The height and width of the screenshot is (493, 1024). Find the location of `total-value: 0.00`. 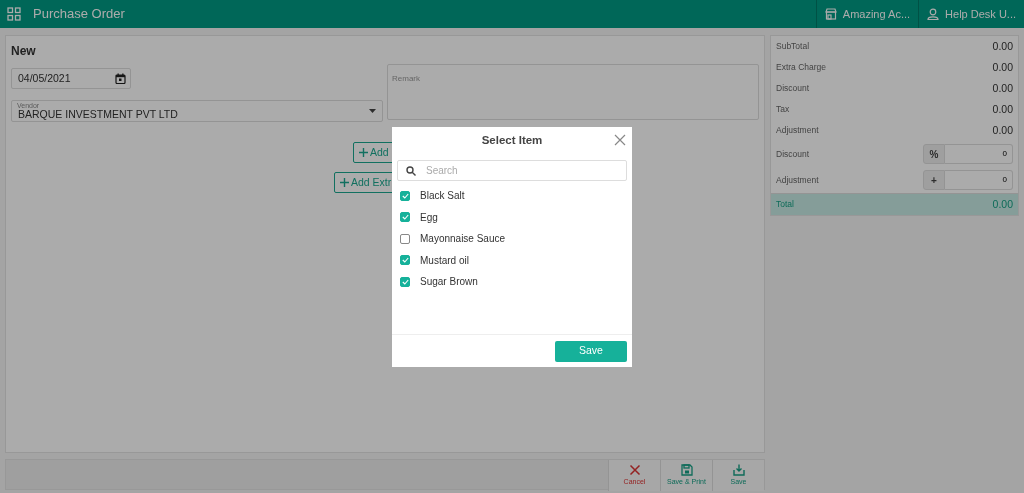

total-value: 0.00 is located at coordinates (1002, 204).